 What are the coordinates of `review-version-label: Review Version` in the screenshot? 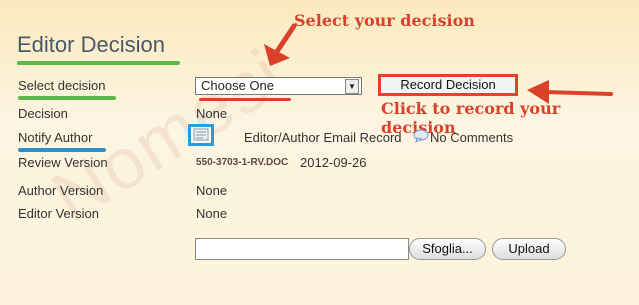 It's located at (63, 162).